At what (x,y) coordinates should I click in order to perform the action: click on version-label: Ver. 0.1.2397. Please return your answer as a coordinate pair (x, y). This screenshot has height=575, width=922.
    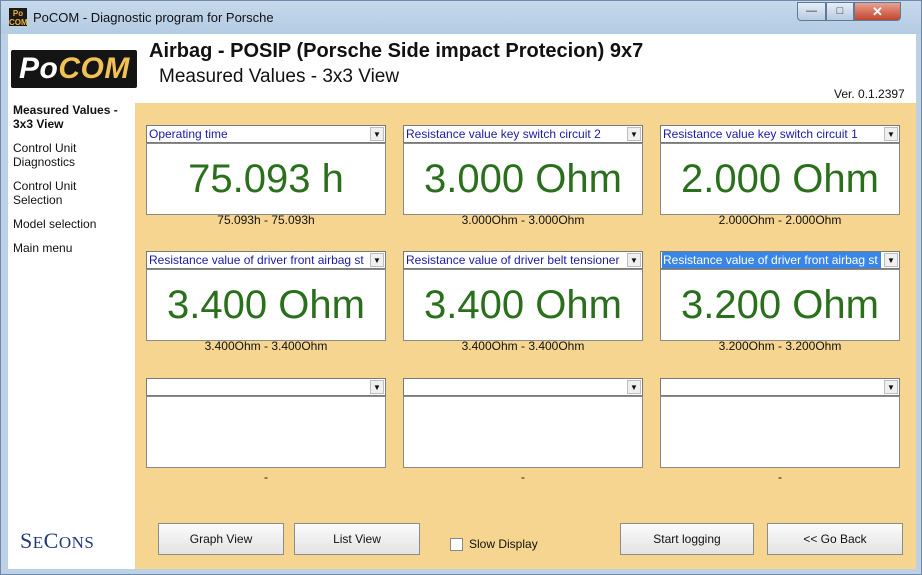
    Looking at the image, I should click on (869, 94).